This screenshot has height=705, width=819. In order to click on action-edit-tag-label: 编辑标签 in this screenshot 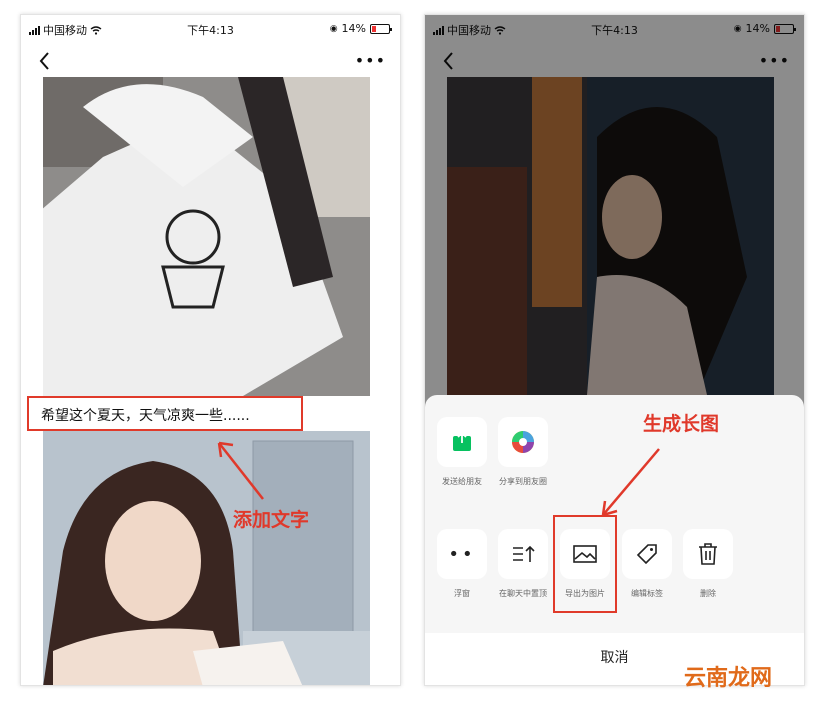, I will do `click(647, 593)`.